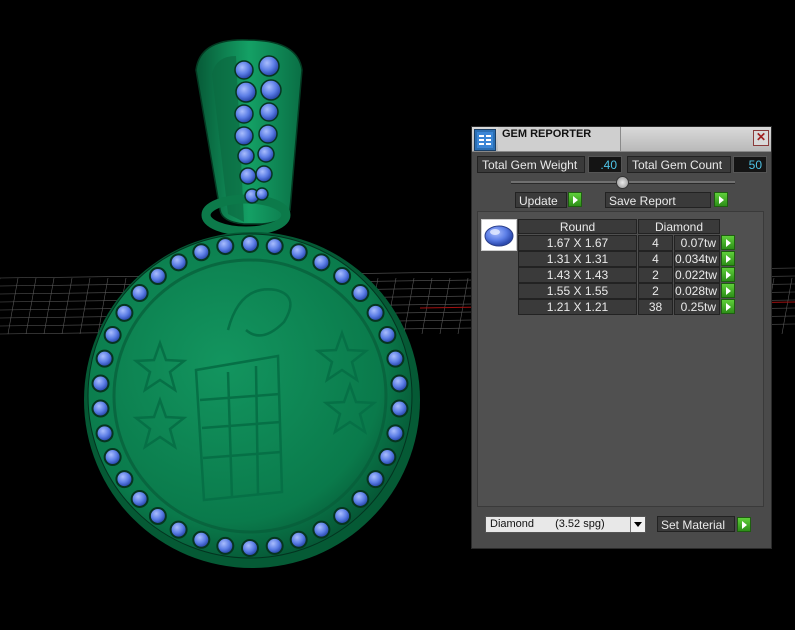 Image resolution: width=795 pixels, height=630 pixels. What do you see at coordinates (655, 307) in the screenshot?
I see `gem-count-cell: 38` at bounding box center [655, 307].